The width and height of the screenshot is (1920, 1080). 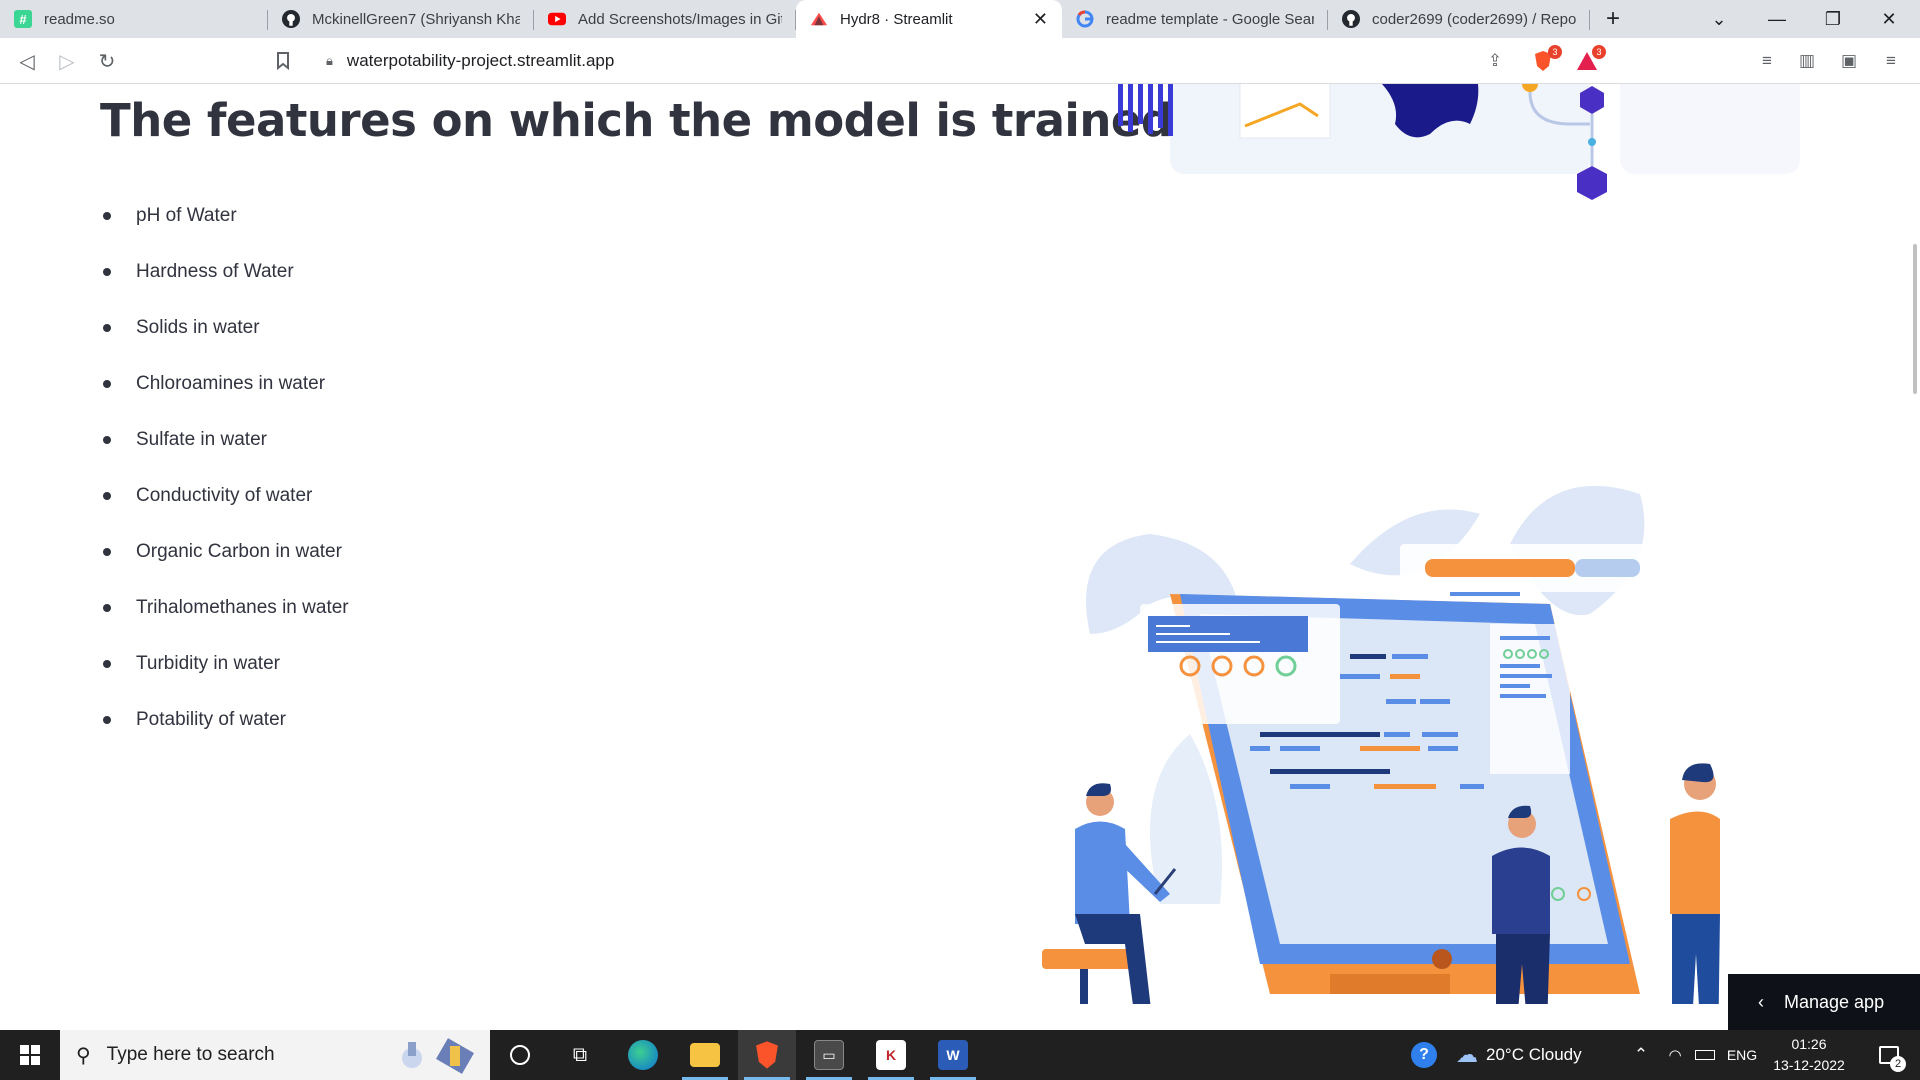 I want to click on list-item: Conductivity of water, so click(x=226, y=496).